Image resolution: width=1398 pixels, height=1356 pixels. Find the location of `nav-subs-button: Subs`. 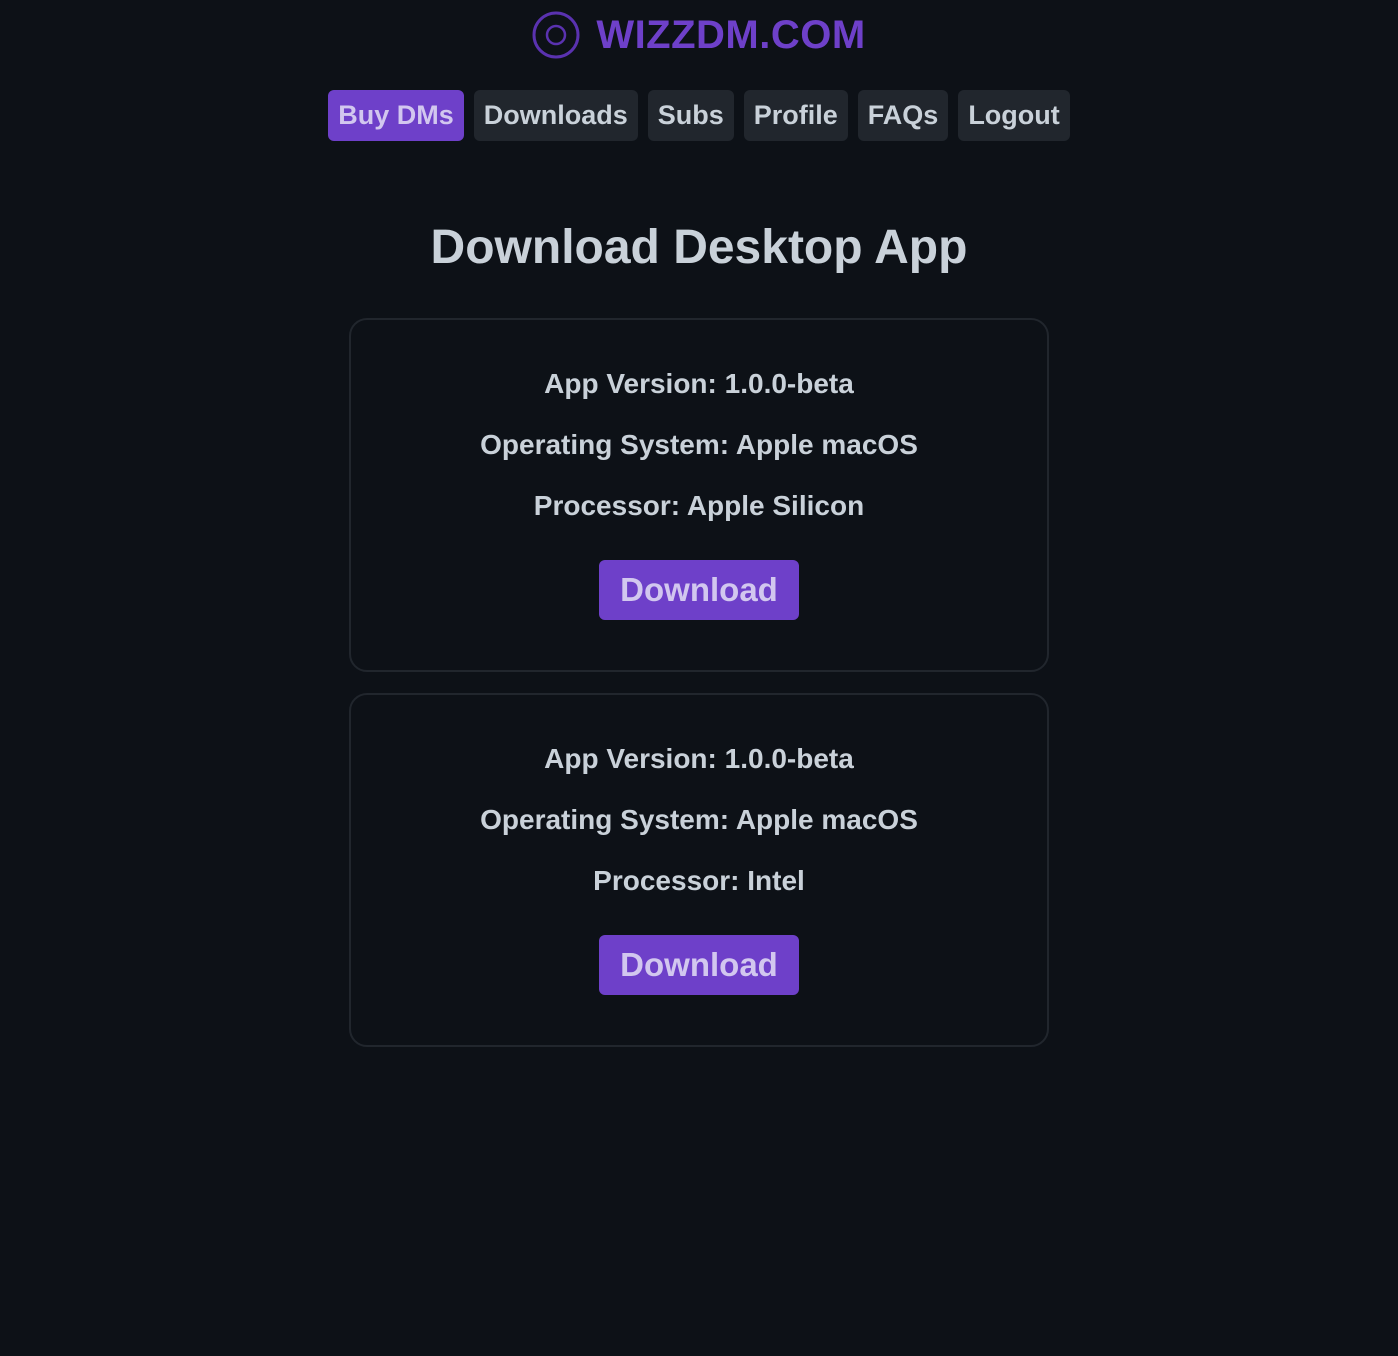

nav-subs-button: Subs is located at coordinates (690, 115).